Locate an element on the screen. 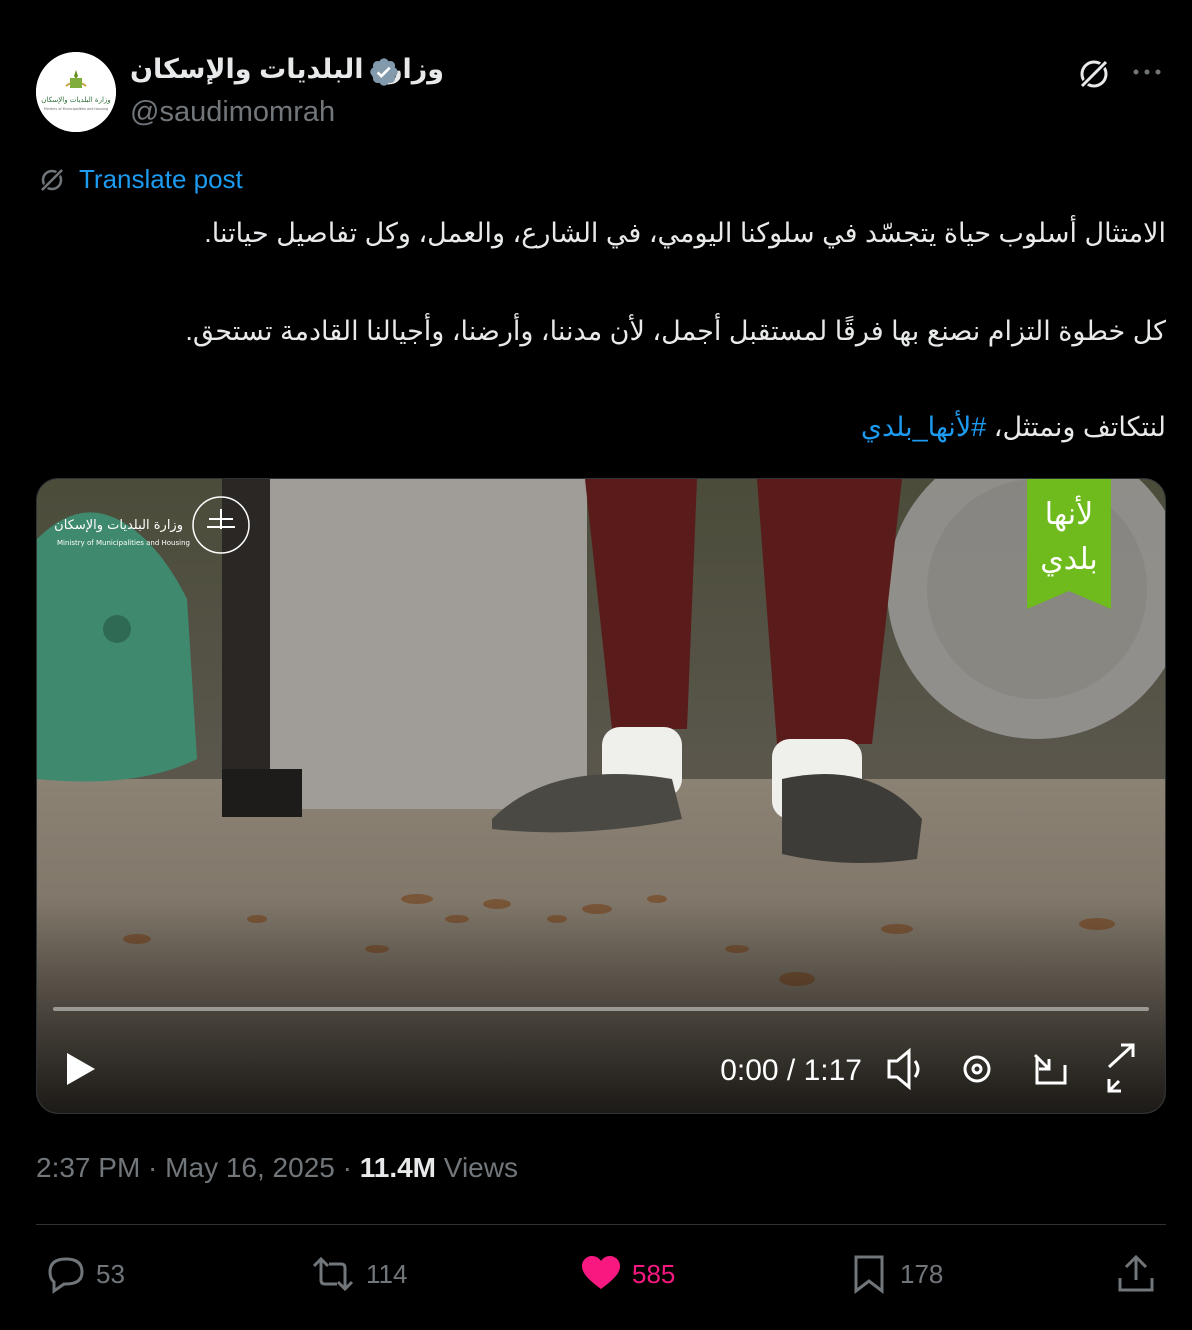  avatar-text: وزارة البلديات والإسكان is located at coordinates (75, 100).